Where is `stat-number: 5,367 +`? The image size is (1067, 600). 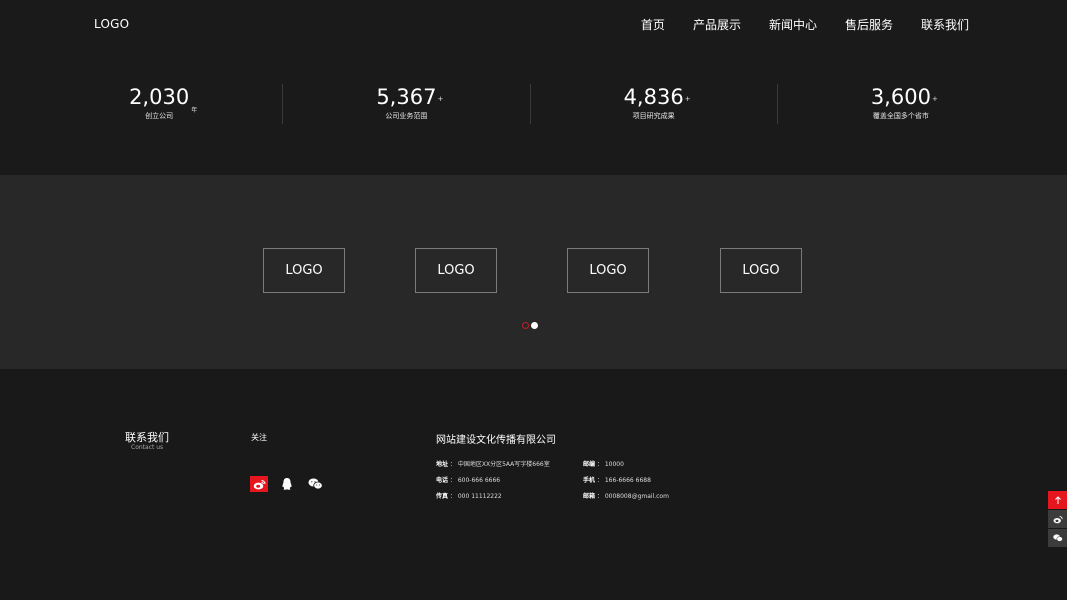
stat-number: 5,367 + is located at coordinates (409, 97).